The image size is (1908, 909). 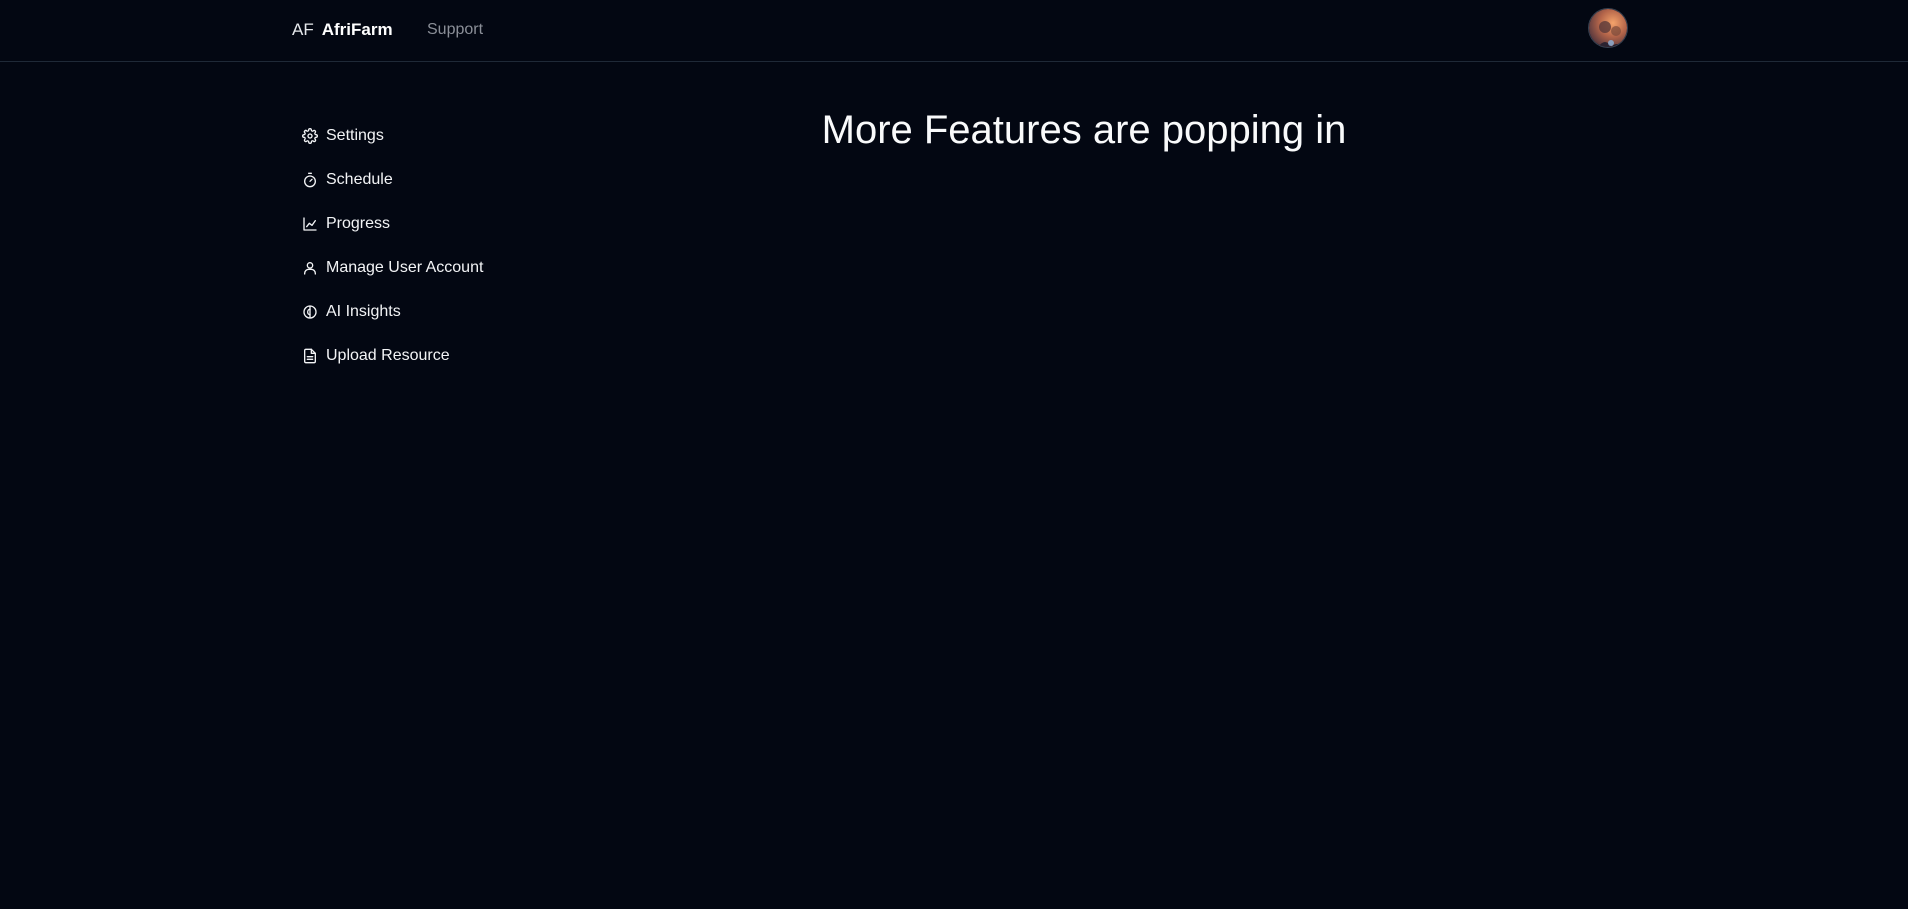 What do you see at coordinates (310, 224) in the screenshot?
I see `line-chart-icon` at bounding box center [310, 224].